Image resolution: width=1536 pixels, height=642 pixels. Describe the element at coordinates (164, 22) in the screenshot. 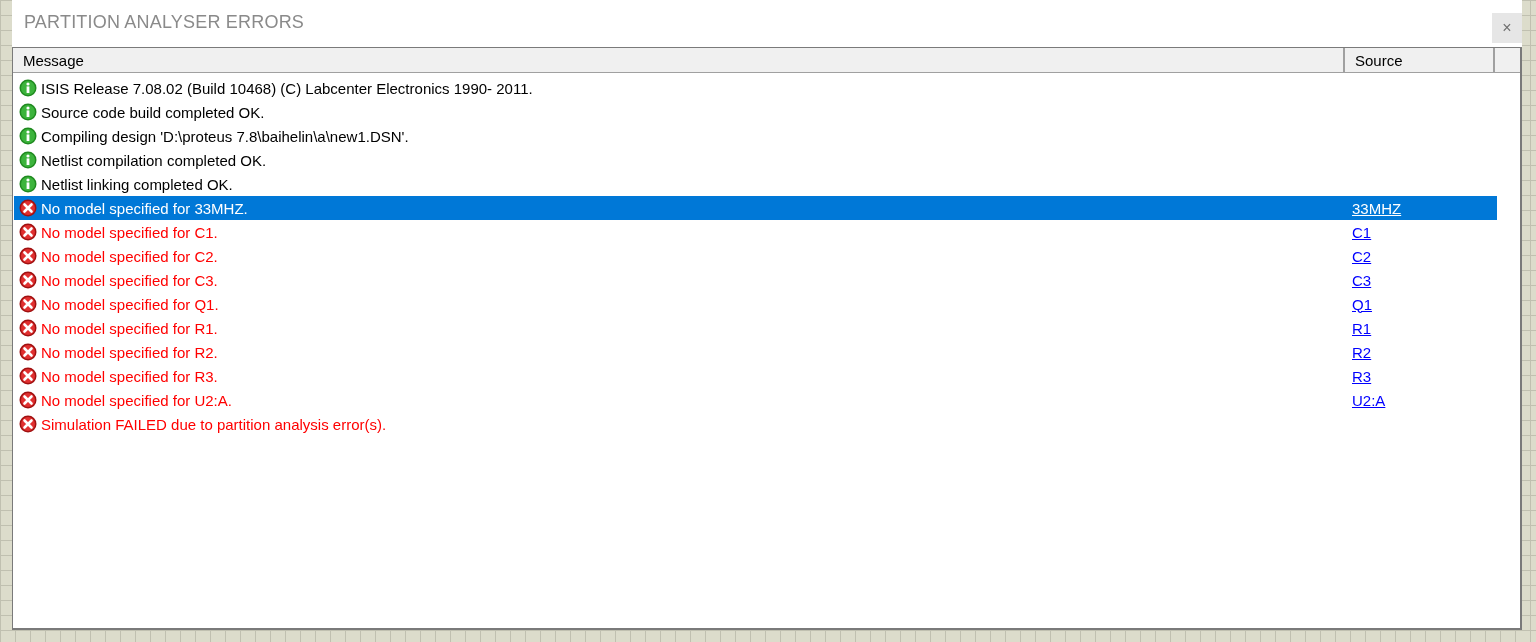

I see `window-title: PARTITION ANALYSER ERRORS` at that location.